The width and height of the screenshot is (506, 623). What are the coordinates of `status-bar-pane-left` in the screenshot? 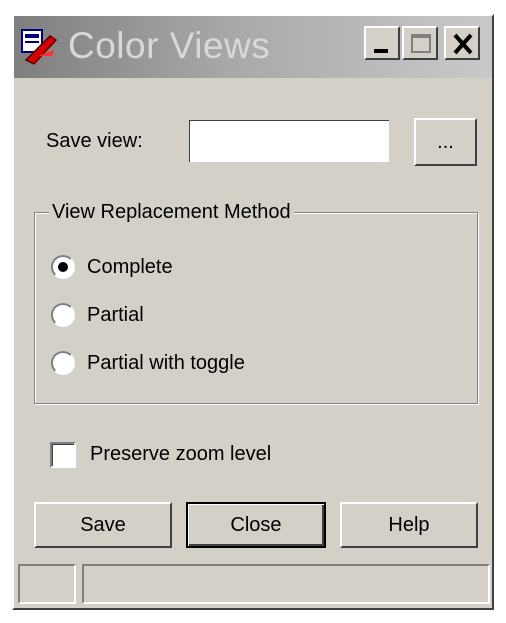 It's located at (47, 584).